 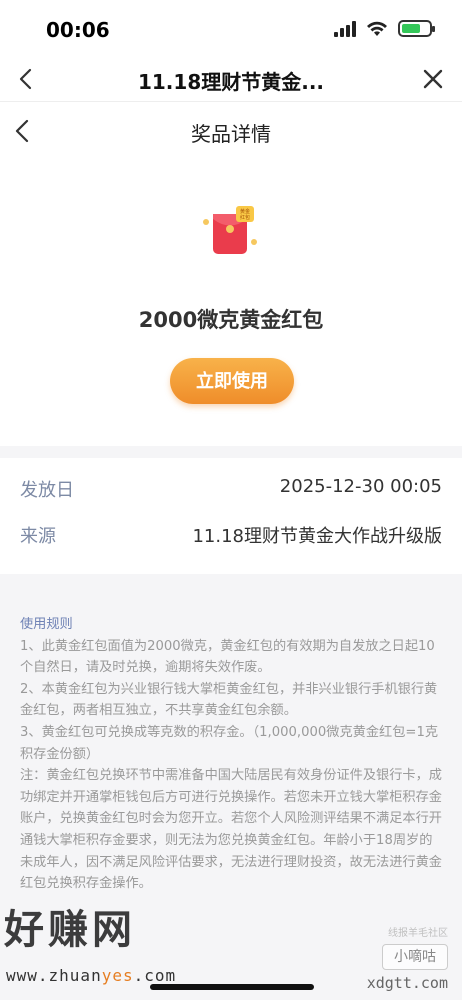 What do you see at coordinates (407, 983) in the screenshot?
I see `watermark-right-url: xdgtt.com` at bounding box center [407, 983].